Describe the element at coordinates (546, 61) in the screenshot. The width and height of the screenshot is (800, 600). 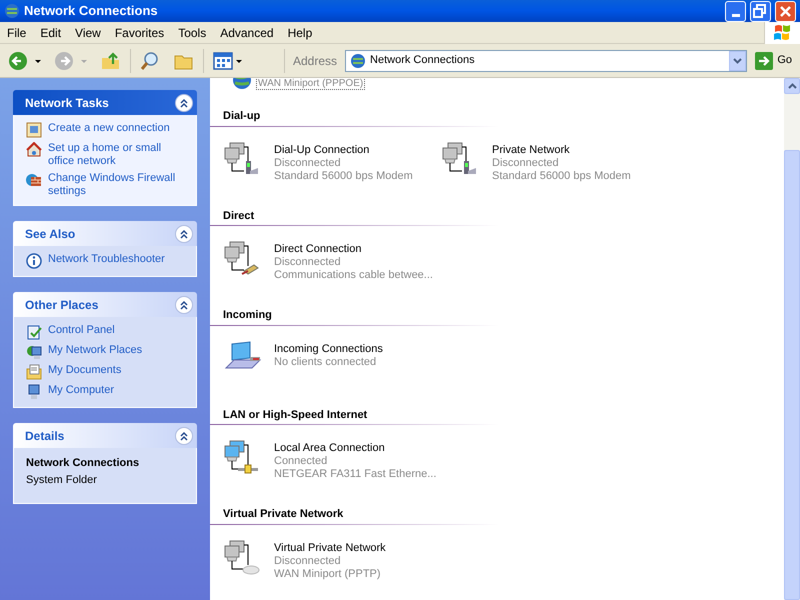
I see `address-field: Network Connections` at that location.